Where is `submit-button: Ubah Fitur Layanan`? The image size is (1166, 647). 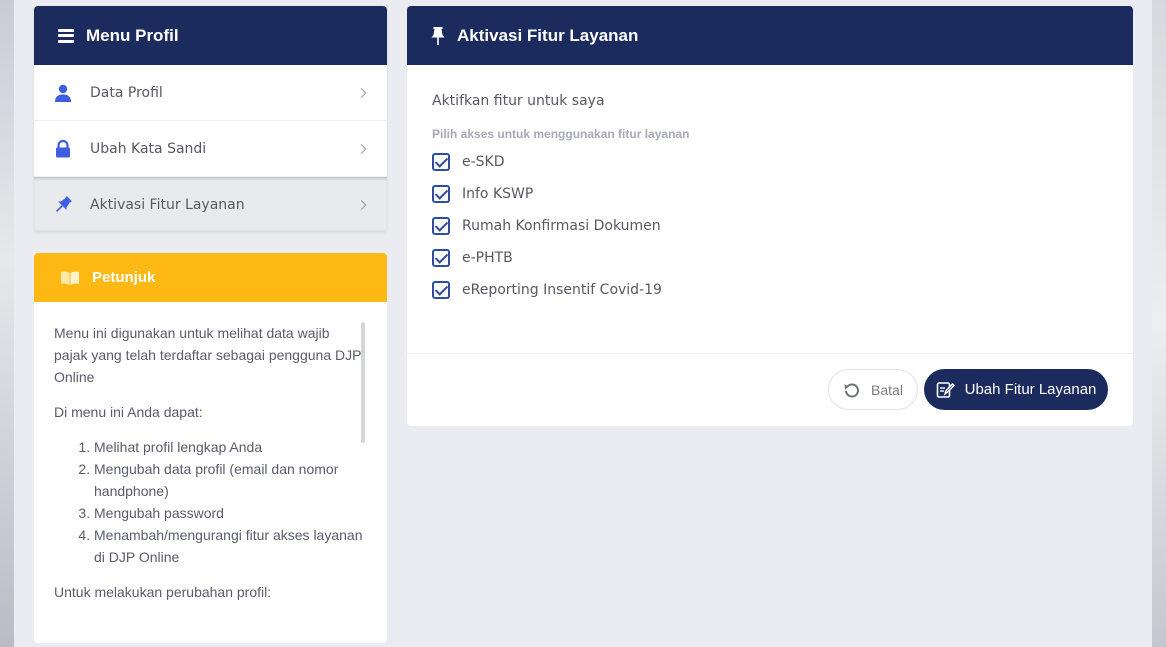 submit-button: Ubah Fitur Layanan is located at coordinates (1016, 389).